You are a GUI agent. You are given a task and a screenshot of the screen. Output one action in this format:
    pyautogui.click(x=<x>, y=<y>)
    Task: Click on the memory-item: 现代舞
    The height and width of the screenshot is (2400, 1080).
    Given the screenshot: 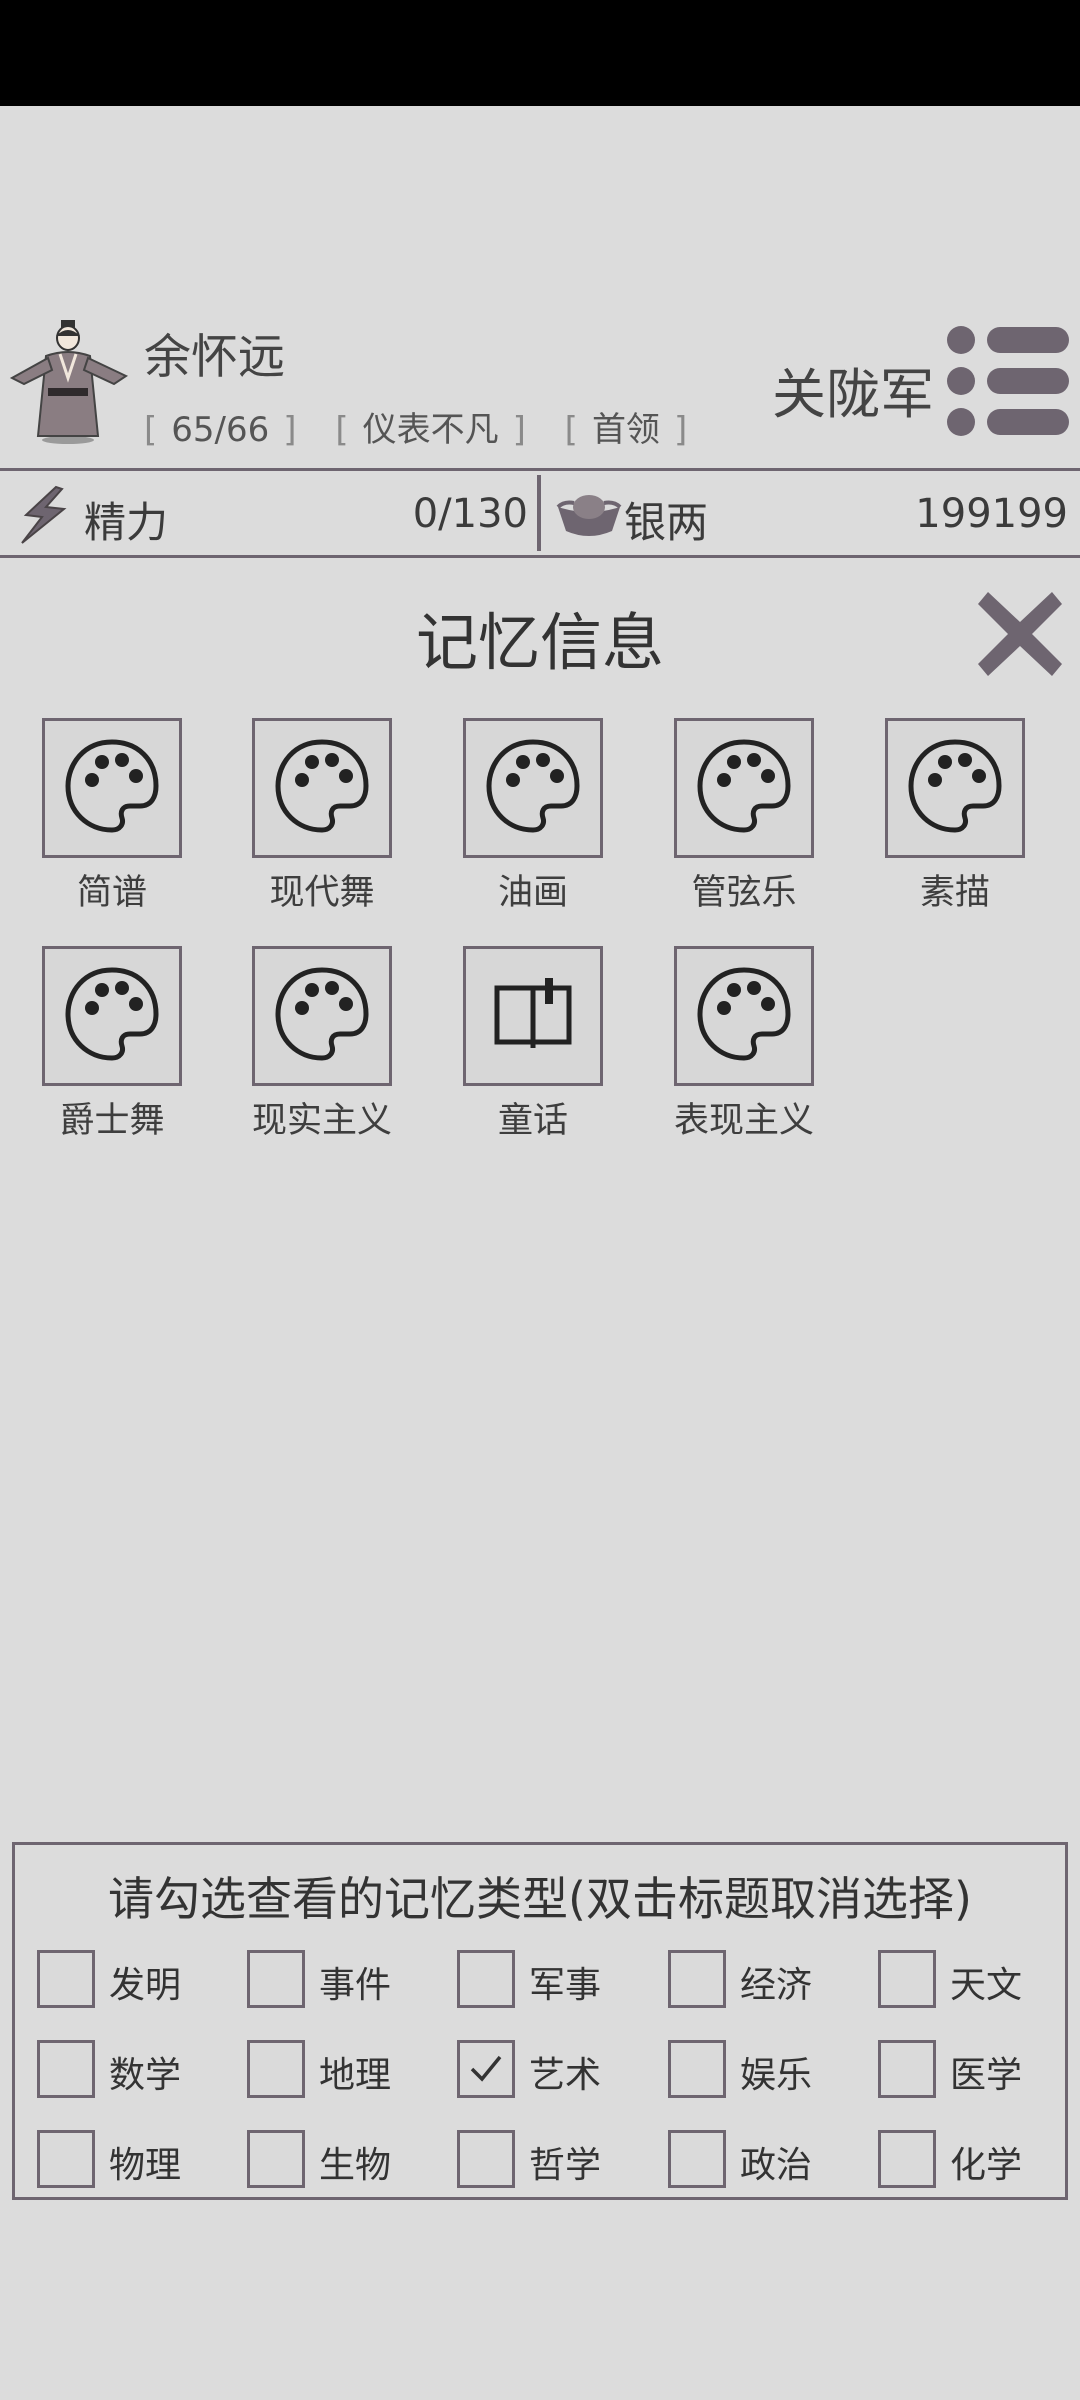 What is the action you would take?
    pyautogui.click(x=322, y=816)
    